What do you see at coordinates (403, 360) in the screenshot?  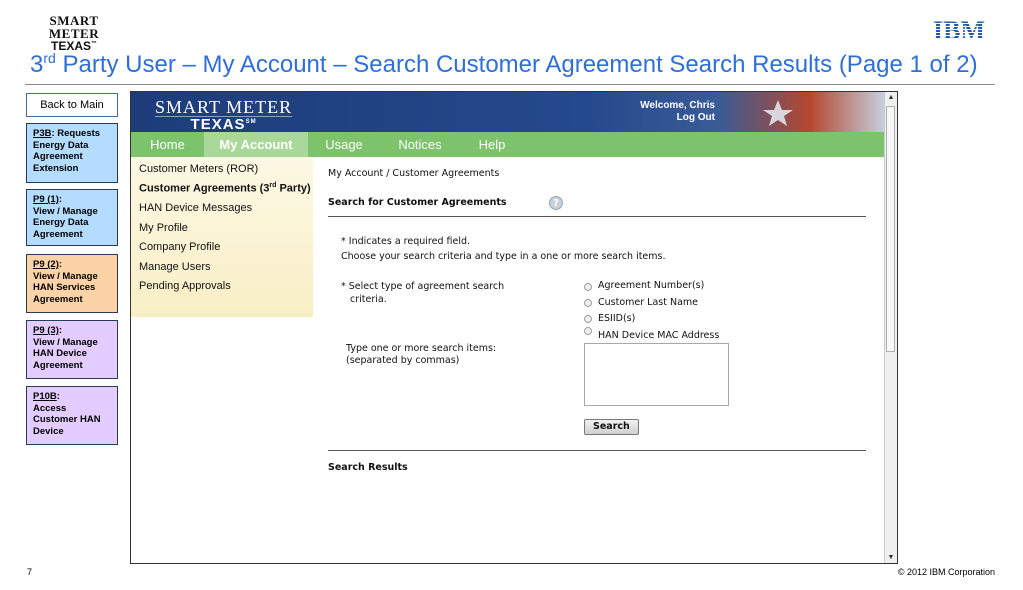 I see `search-items-hint: (separated by commas)` at bounding box center [403, 360].